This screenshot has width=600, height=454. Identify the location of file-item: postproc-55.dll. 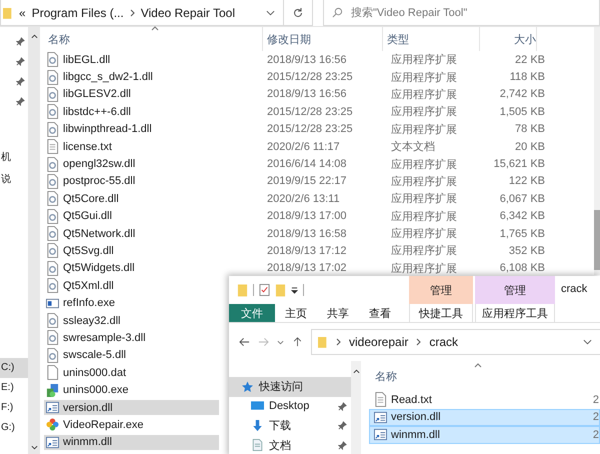
(153, 181).